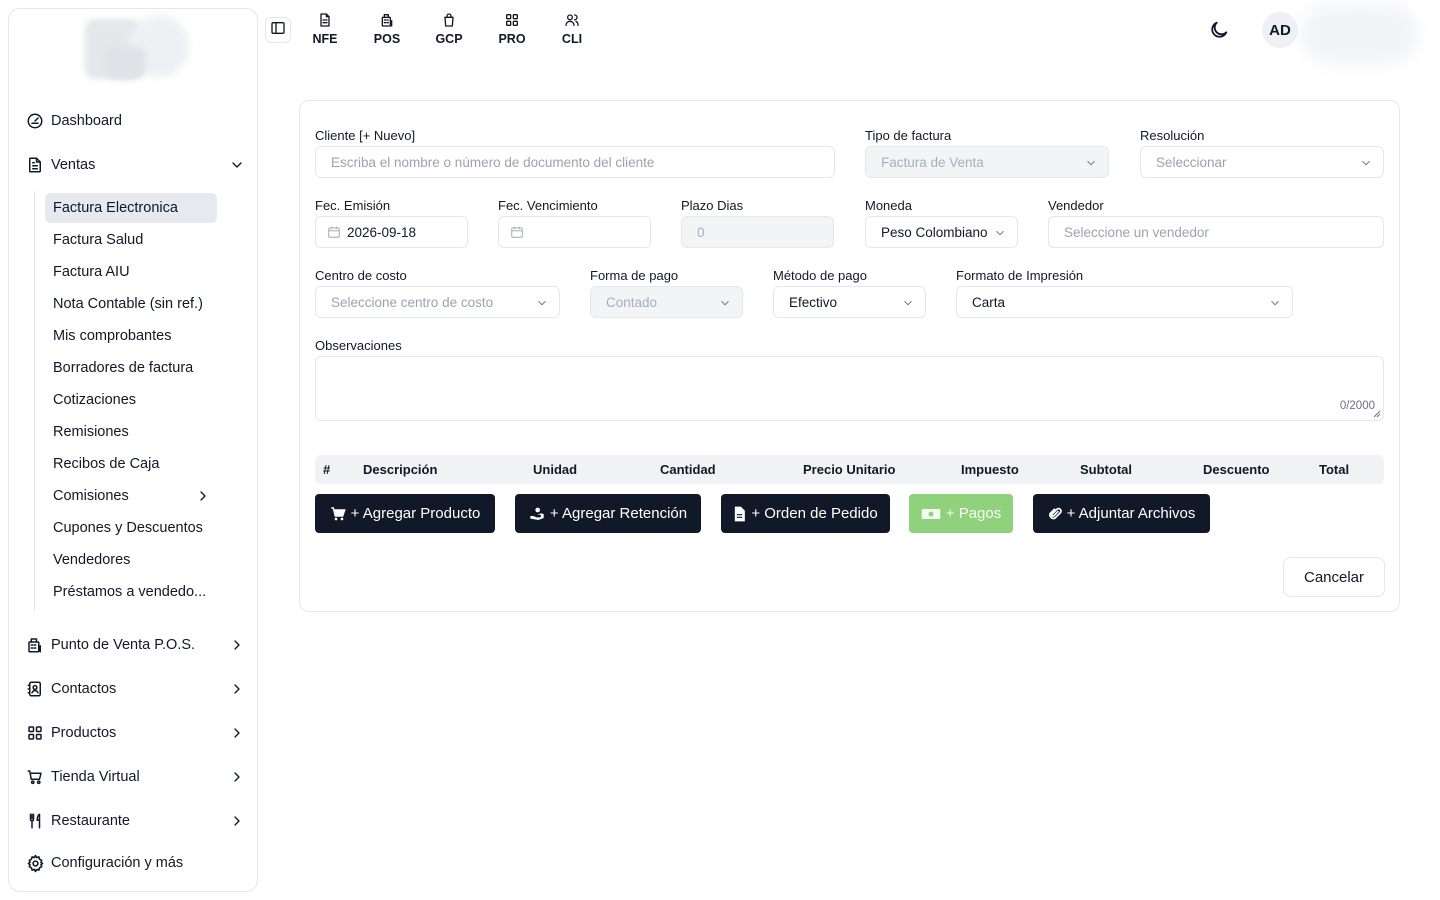  Describe the element at coordinates (131, 464) in the screenshot. I see `sidebar-subitem-recibos-caja: Recibos de Caja` at that location.